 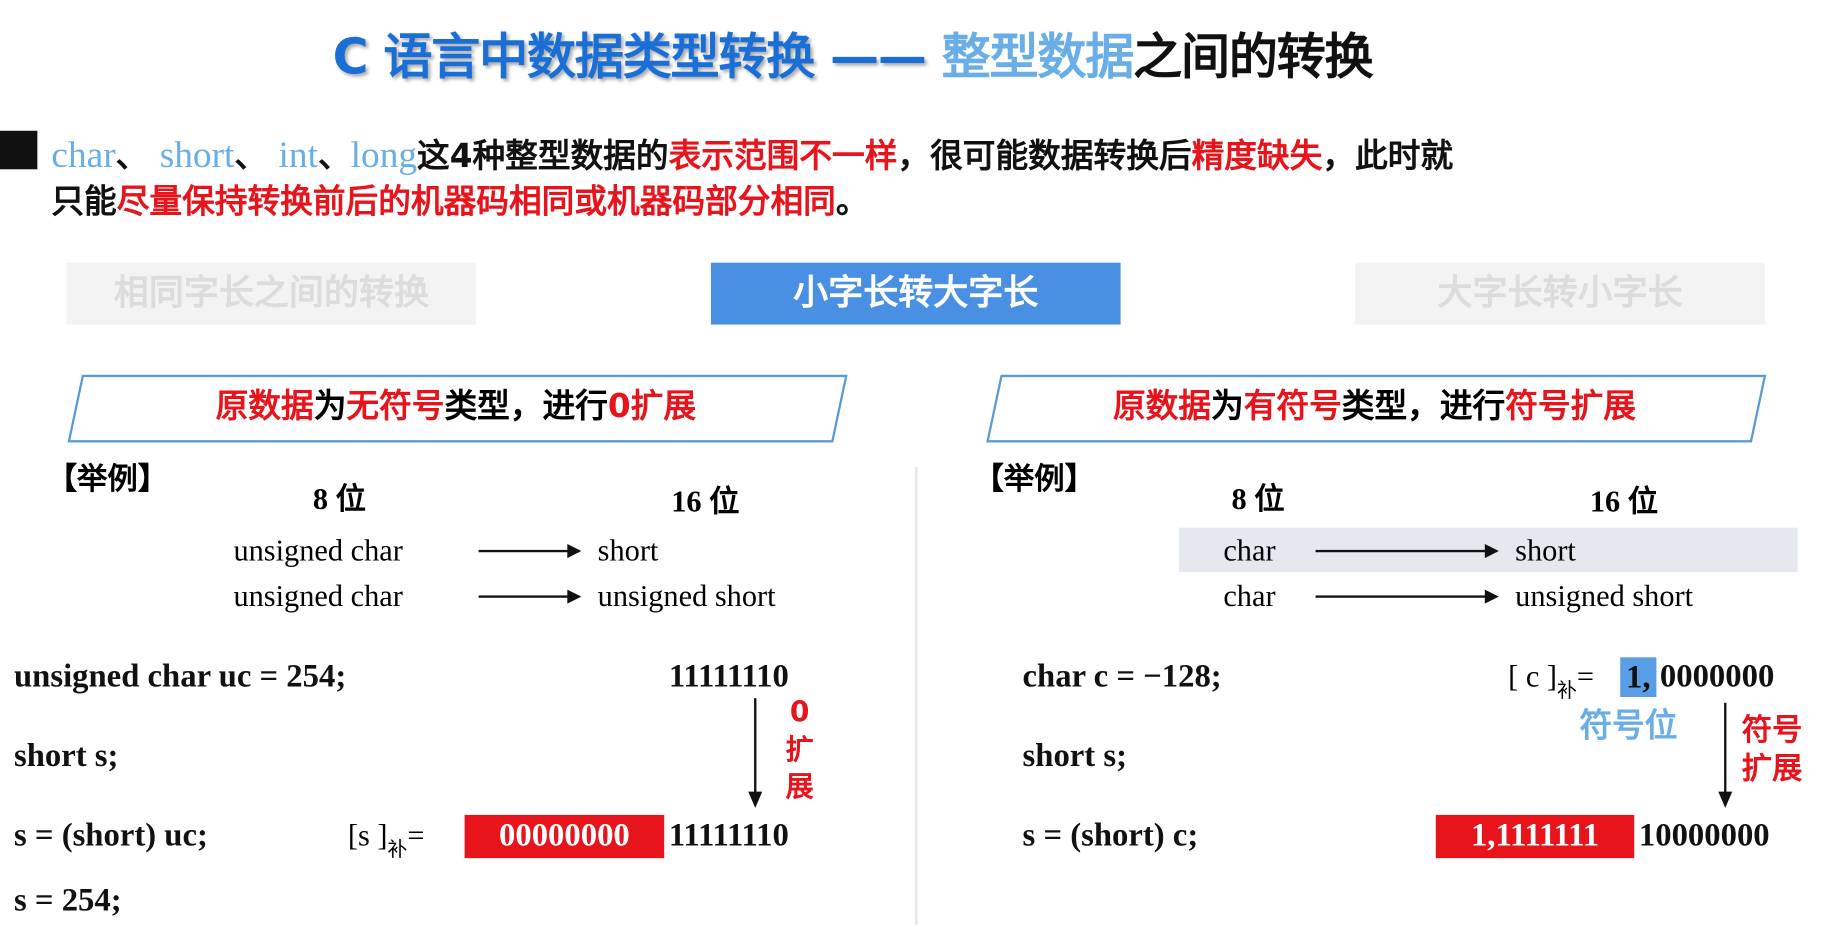 What do you see at coordinates (1535, 836) in the screenshot?
I see `extended-bits: 1,1111111` at bounding box center [1535, 836].